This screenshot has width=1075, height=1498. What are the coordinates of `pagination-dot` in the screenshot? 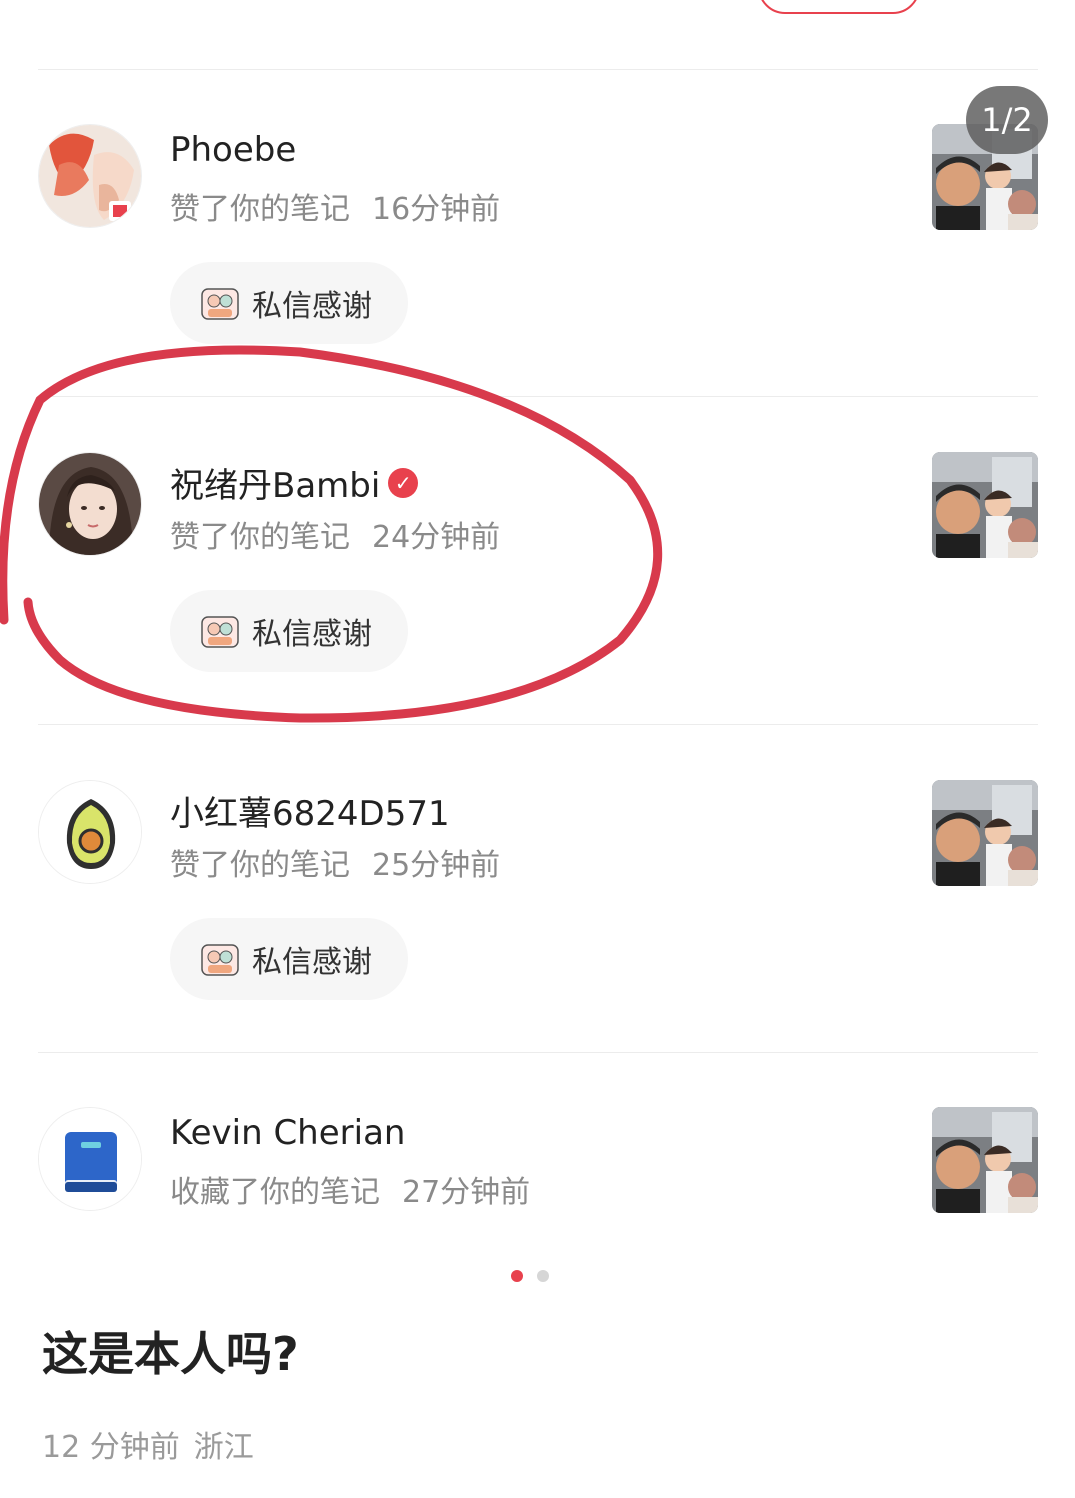 It's located at (543, 1276).